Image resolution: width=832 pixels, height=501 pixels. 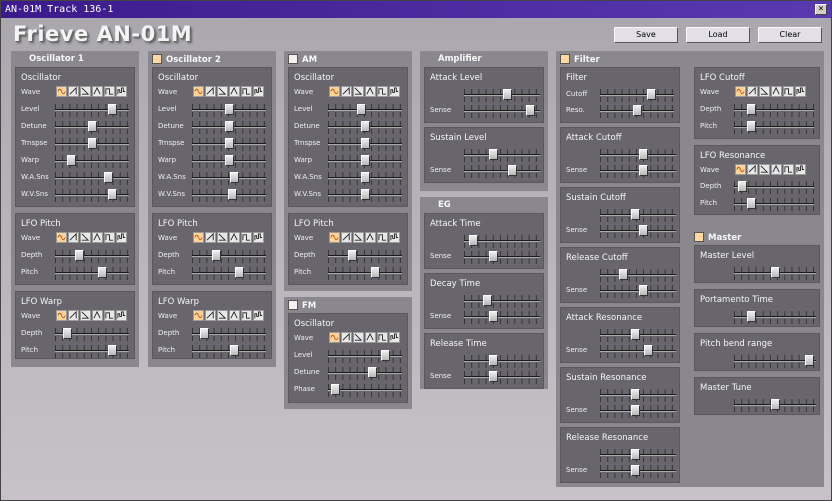 I want to click on osc1-lfop-pitch-slider-thumb, so click(x=102, y=272).